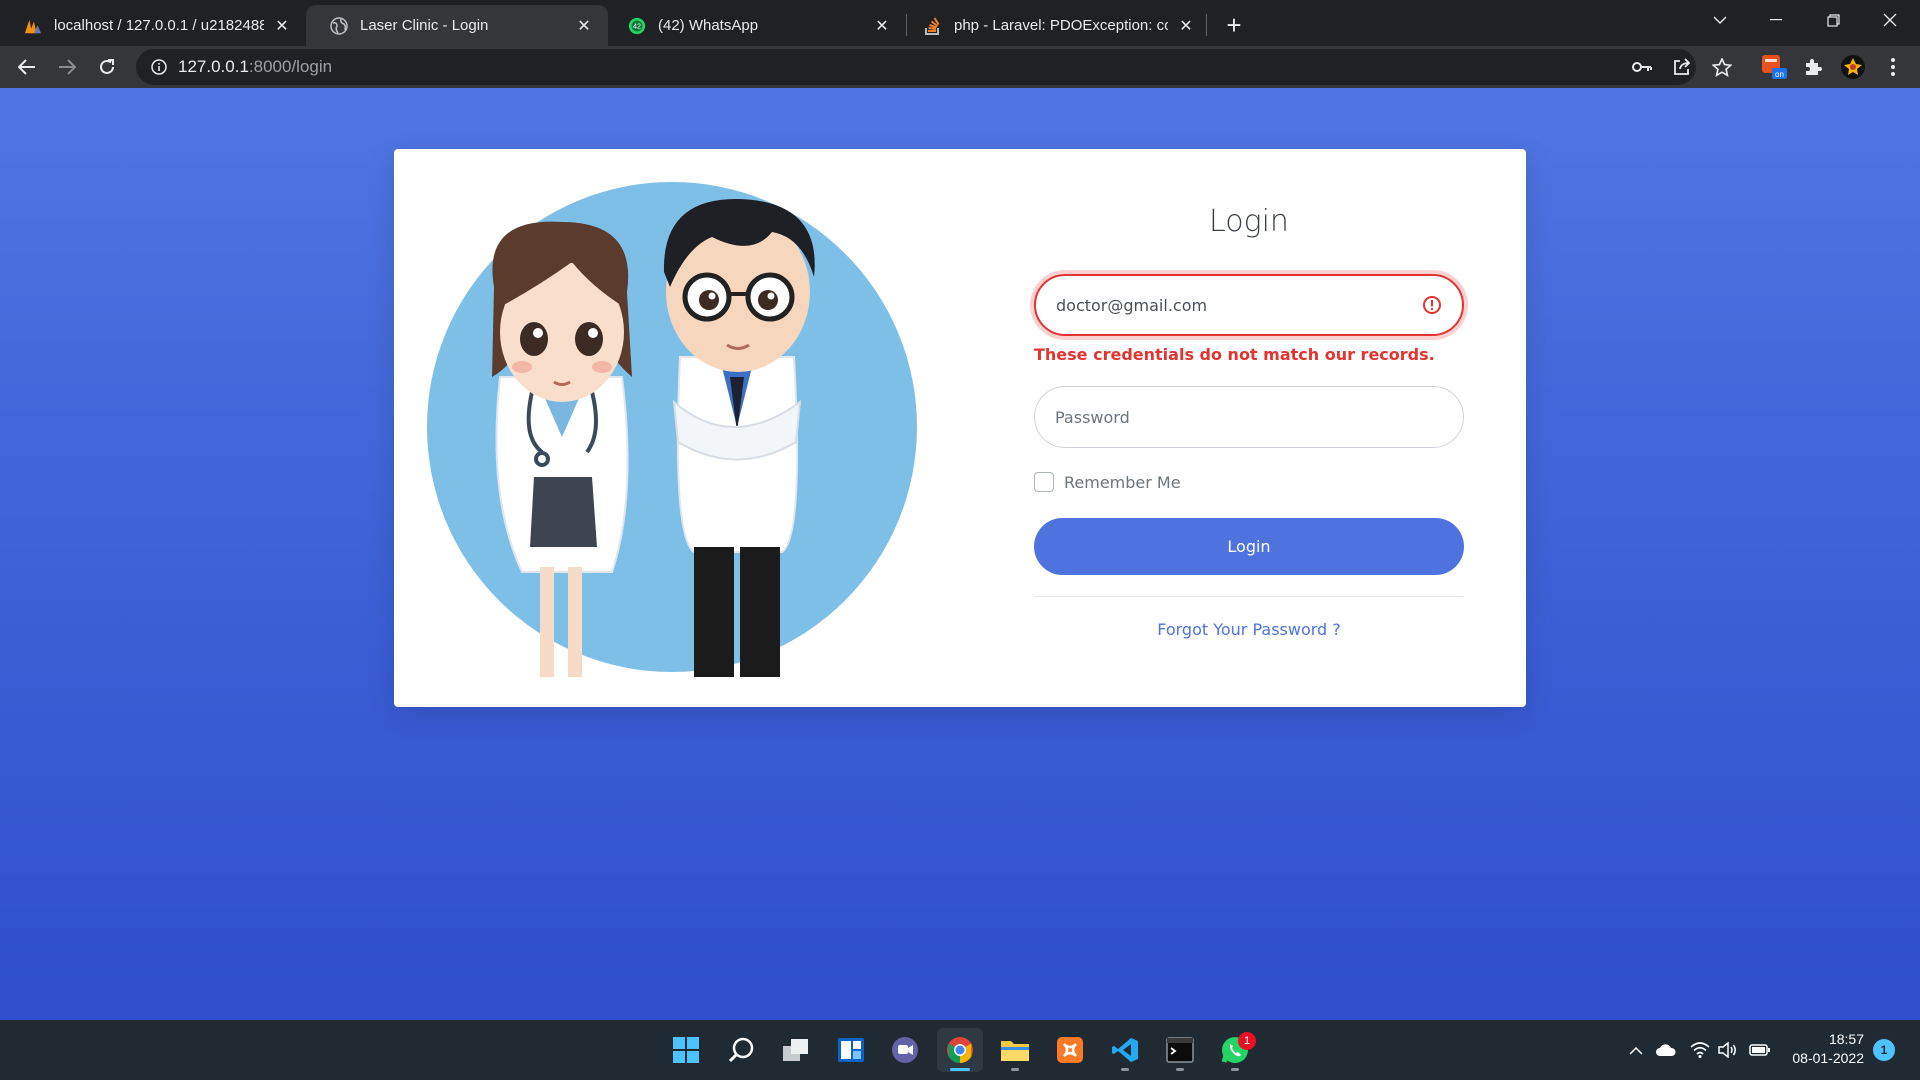 The width and height of the screenshot is (1920, 1080). Describe the element at coordinates (1853, 67) in the screenshot. I see `profile-button` at that location.